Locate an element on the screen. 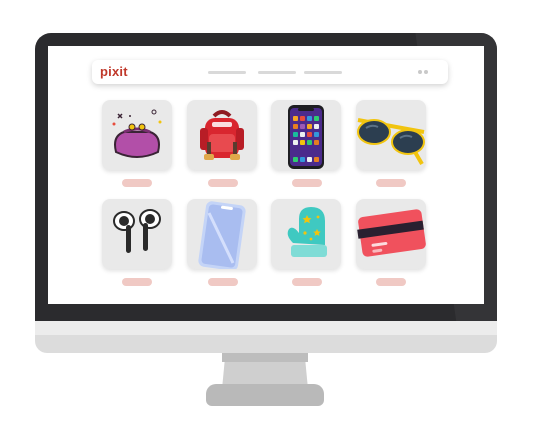 This screenshot has width=536, height=445. product-card-earbuds is located at coordinates (137, 234).